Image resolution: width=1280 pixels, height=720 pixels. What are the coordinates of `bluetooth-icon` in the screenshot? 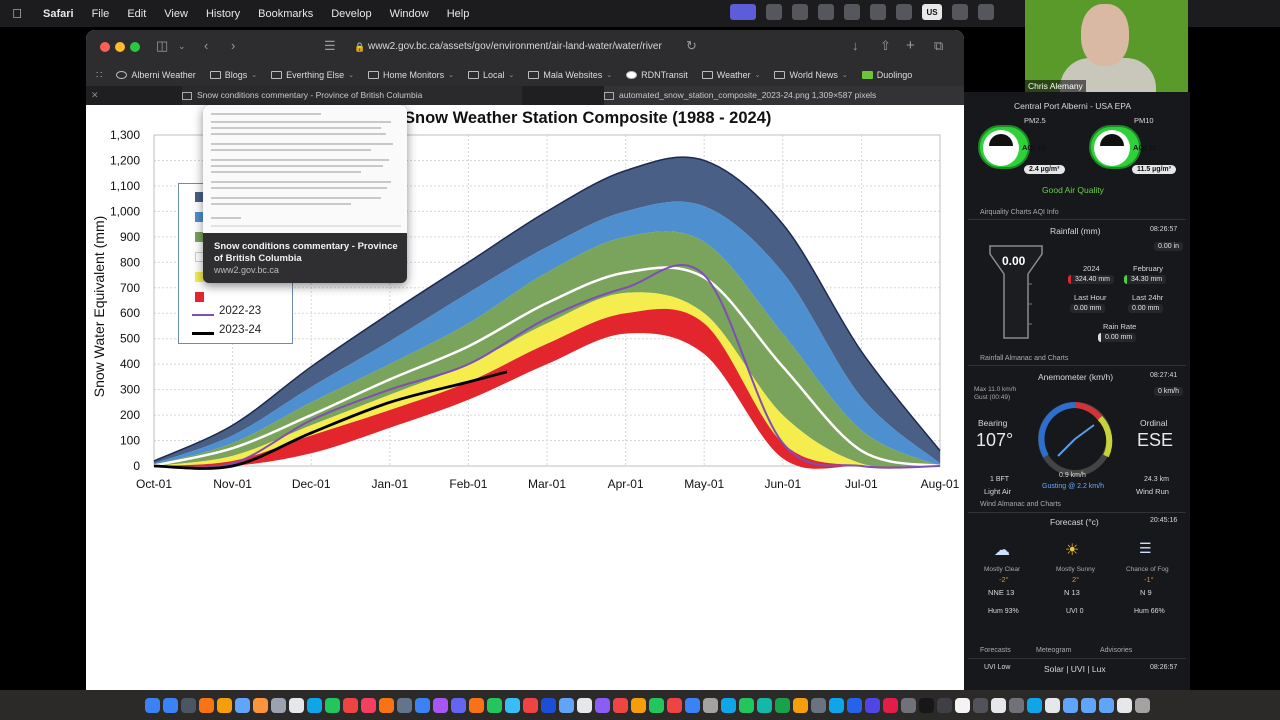 It's located at (904, 12).